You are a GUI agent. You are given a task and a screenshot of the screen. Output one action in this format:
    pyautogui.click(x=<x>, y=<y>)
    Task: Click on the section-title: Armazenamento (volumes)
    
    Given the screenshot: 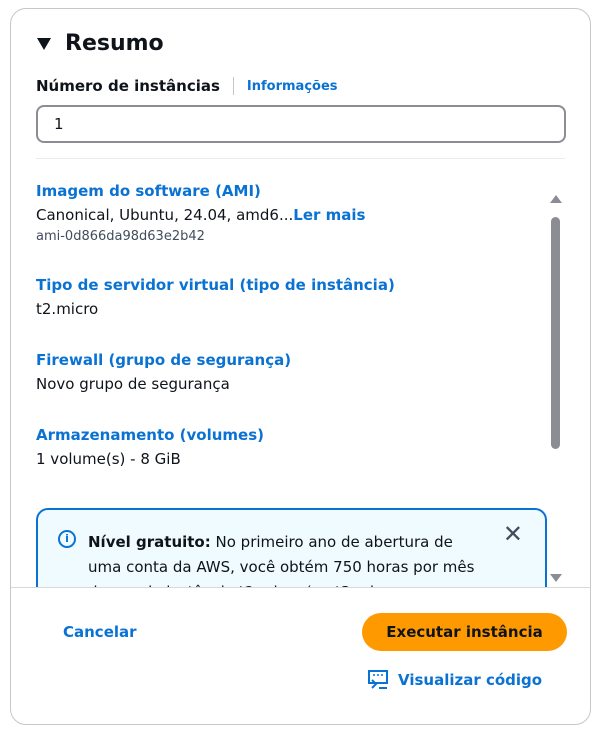 What is the action you would take?
    pyautogui.click(x=150, y=435)
    